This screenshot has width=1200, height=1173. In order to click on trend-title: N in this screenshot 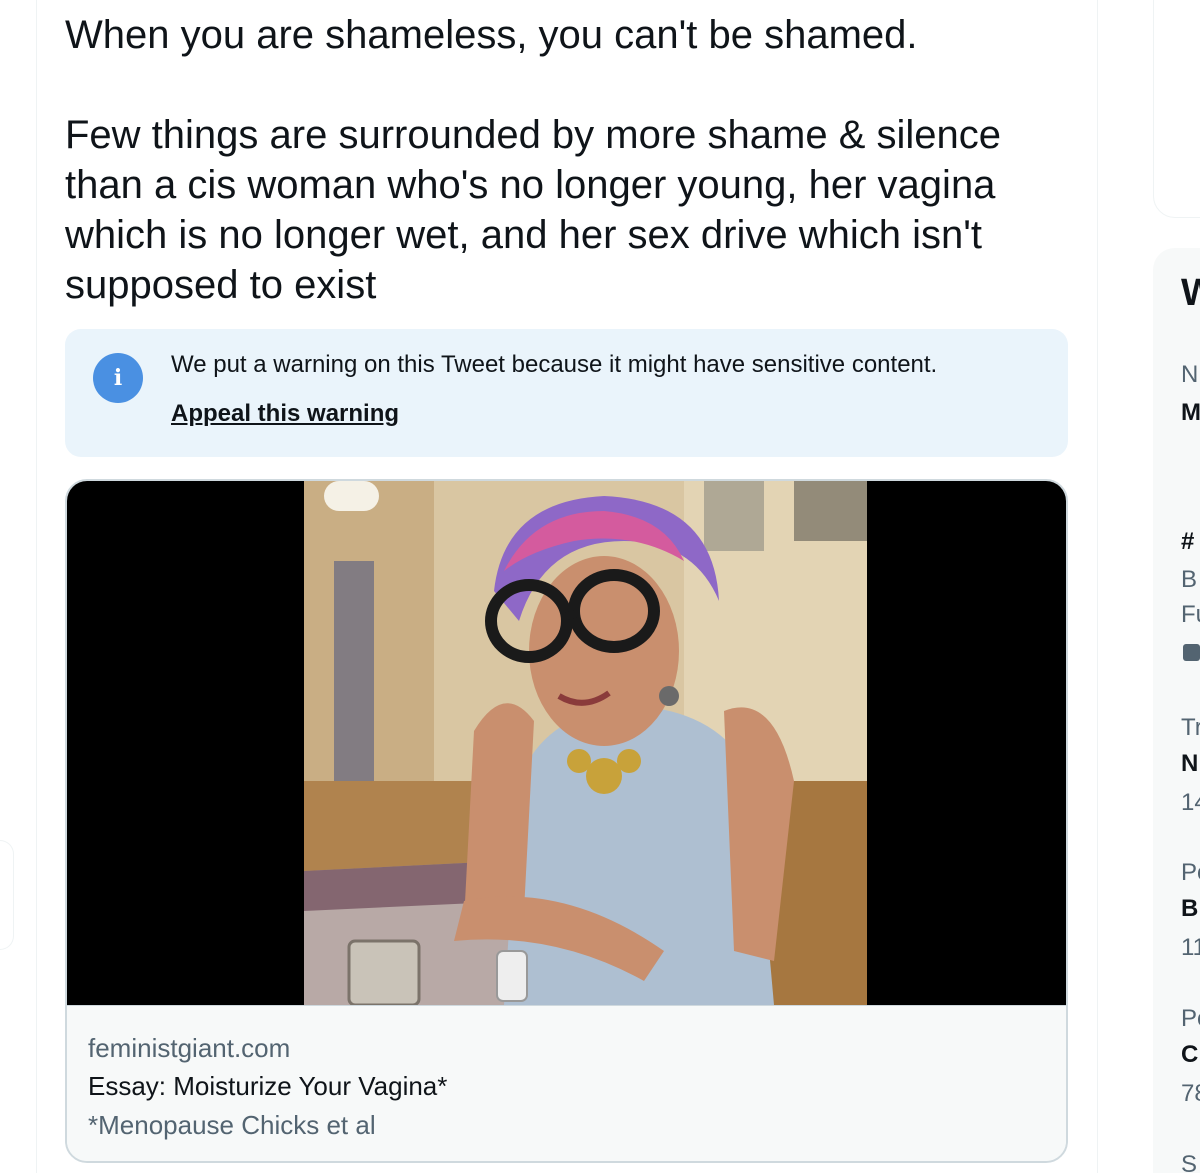, I will do `click(1189, 764)`.